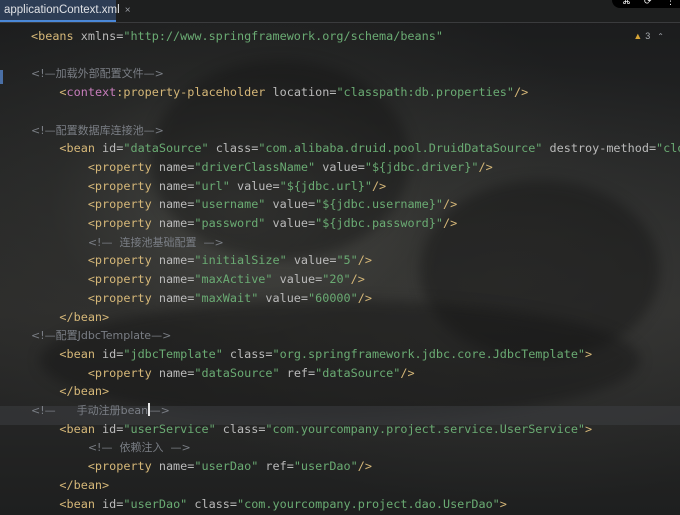 The image size is (680, 515). I want to click on refresh-icon: ⟳, so click(648, 3).